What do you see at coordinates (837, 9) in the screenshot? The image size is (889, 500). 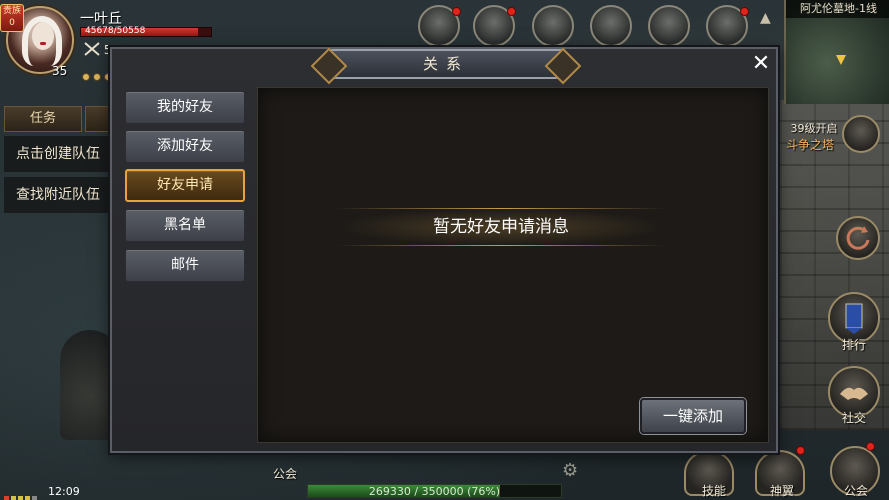 I see `minimap-location: 阿尤伦墓地-1线` at bounding box center [837, 9].